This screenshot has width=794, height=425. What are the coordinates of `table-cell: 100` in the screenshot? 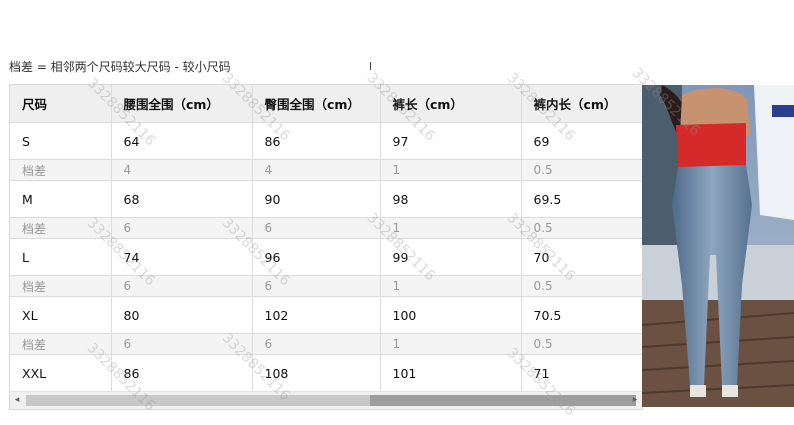 It's located at (451, 315).